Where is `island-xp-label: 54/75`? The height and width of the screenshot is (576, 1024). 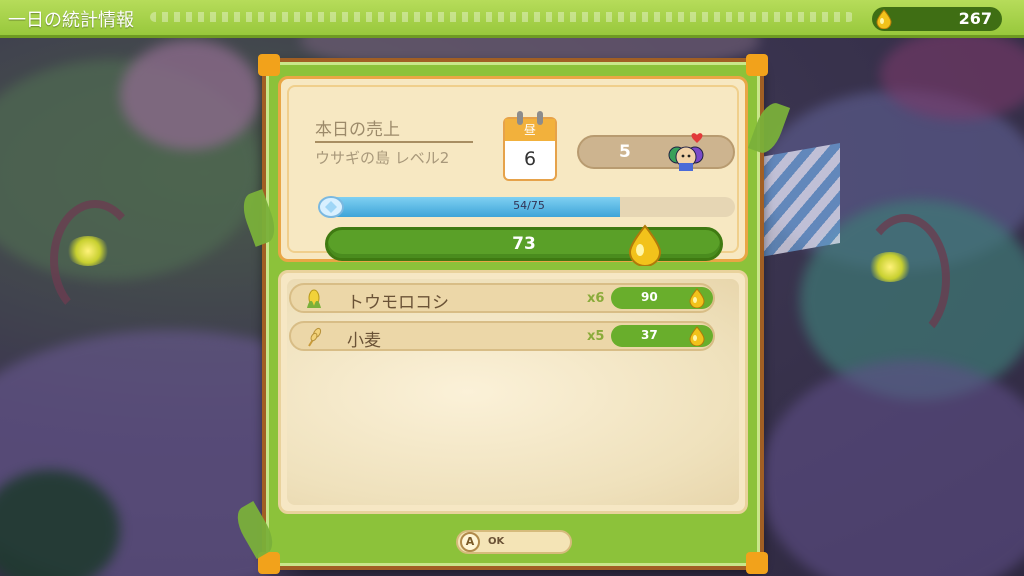 island-xp-label: 54/75 is located at coordinates (529, 205).